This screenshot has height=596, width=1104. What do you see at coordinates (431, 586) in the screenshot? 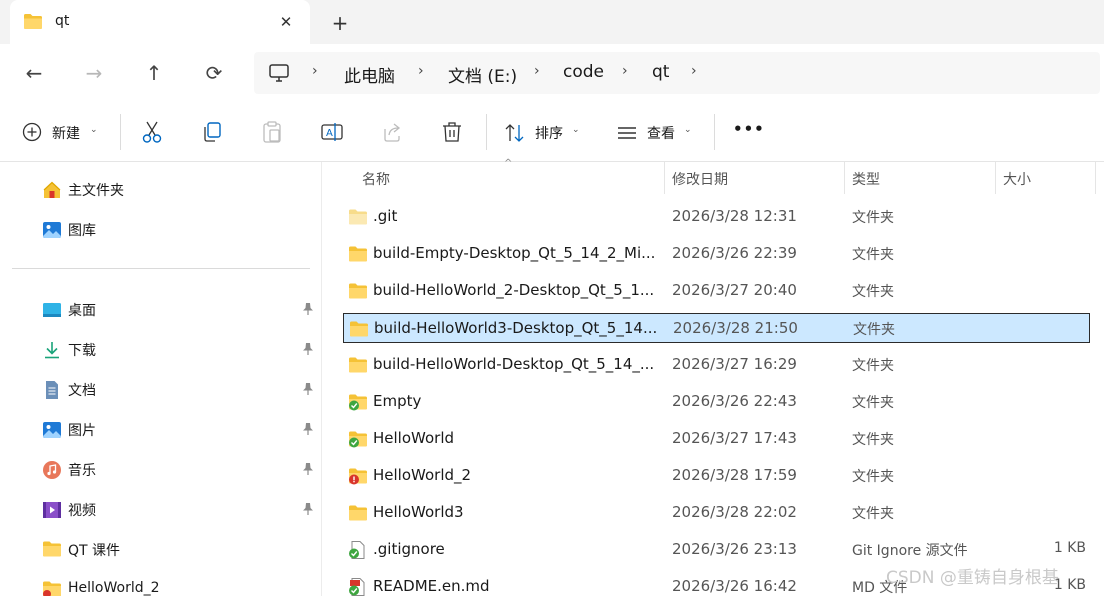
I see `file-name: README.en.md` at bounding box center [431, 586].